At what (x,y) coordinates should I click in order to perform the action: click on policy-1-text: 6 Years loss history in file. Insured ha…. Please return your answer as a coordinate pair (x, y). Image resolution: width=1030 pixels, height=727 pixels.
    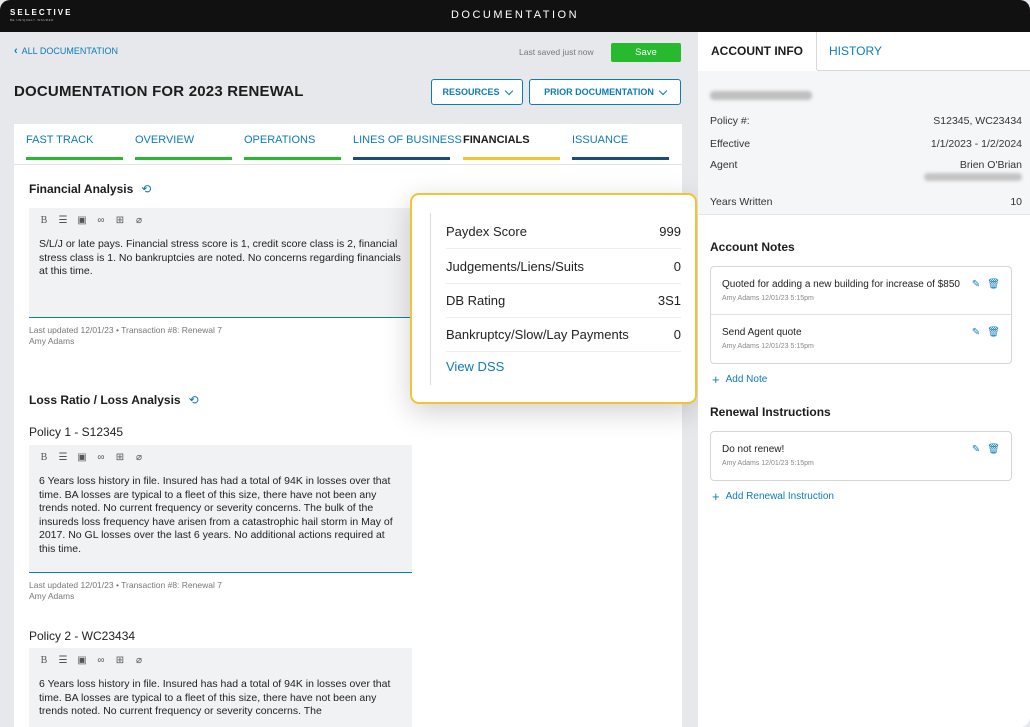
    Looking at the image, I should click on (220, 515).